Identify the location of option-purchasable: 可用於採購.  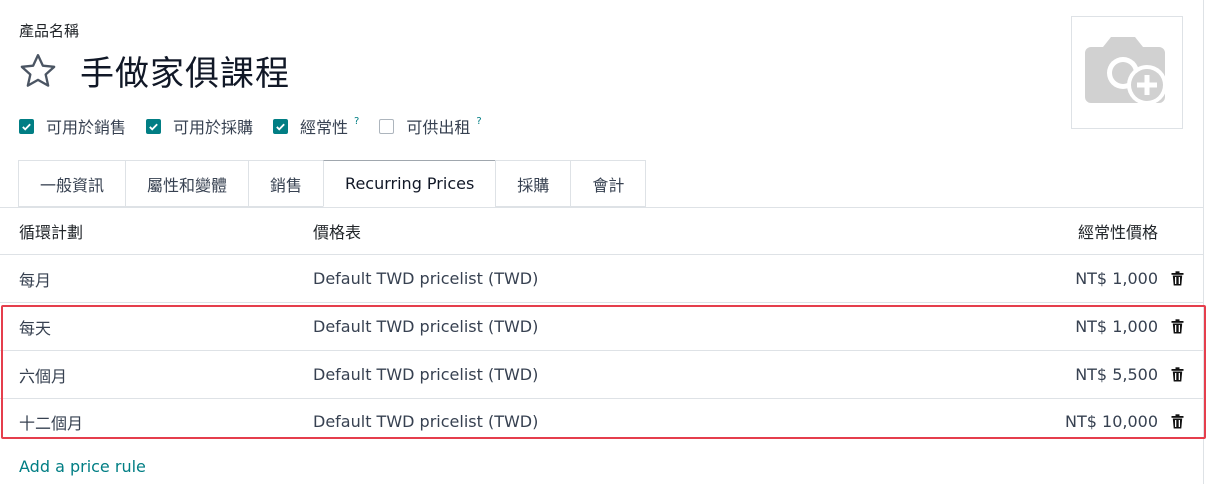
(199, 126).